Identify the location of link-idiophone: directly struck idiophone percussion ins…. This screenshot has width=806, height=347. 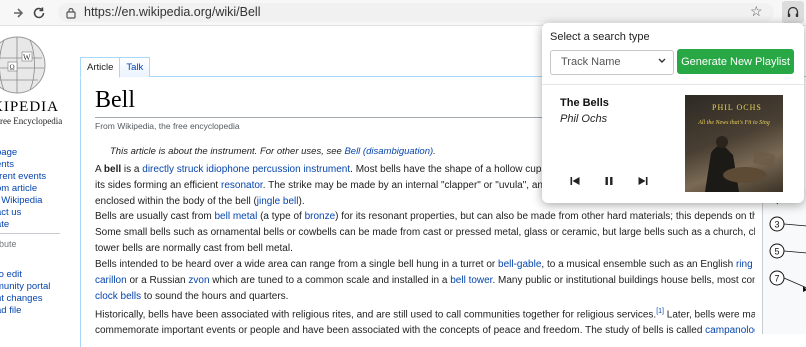
(246, 169).